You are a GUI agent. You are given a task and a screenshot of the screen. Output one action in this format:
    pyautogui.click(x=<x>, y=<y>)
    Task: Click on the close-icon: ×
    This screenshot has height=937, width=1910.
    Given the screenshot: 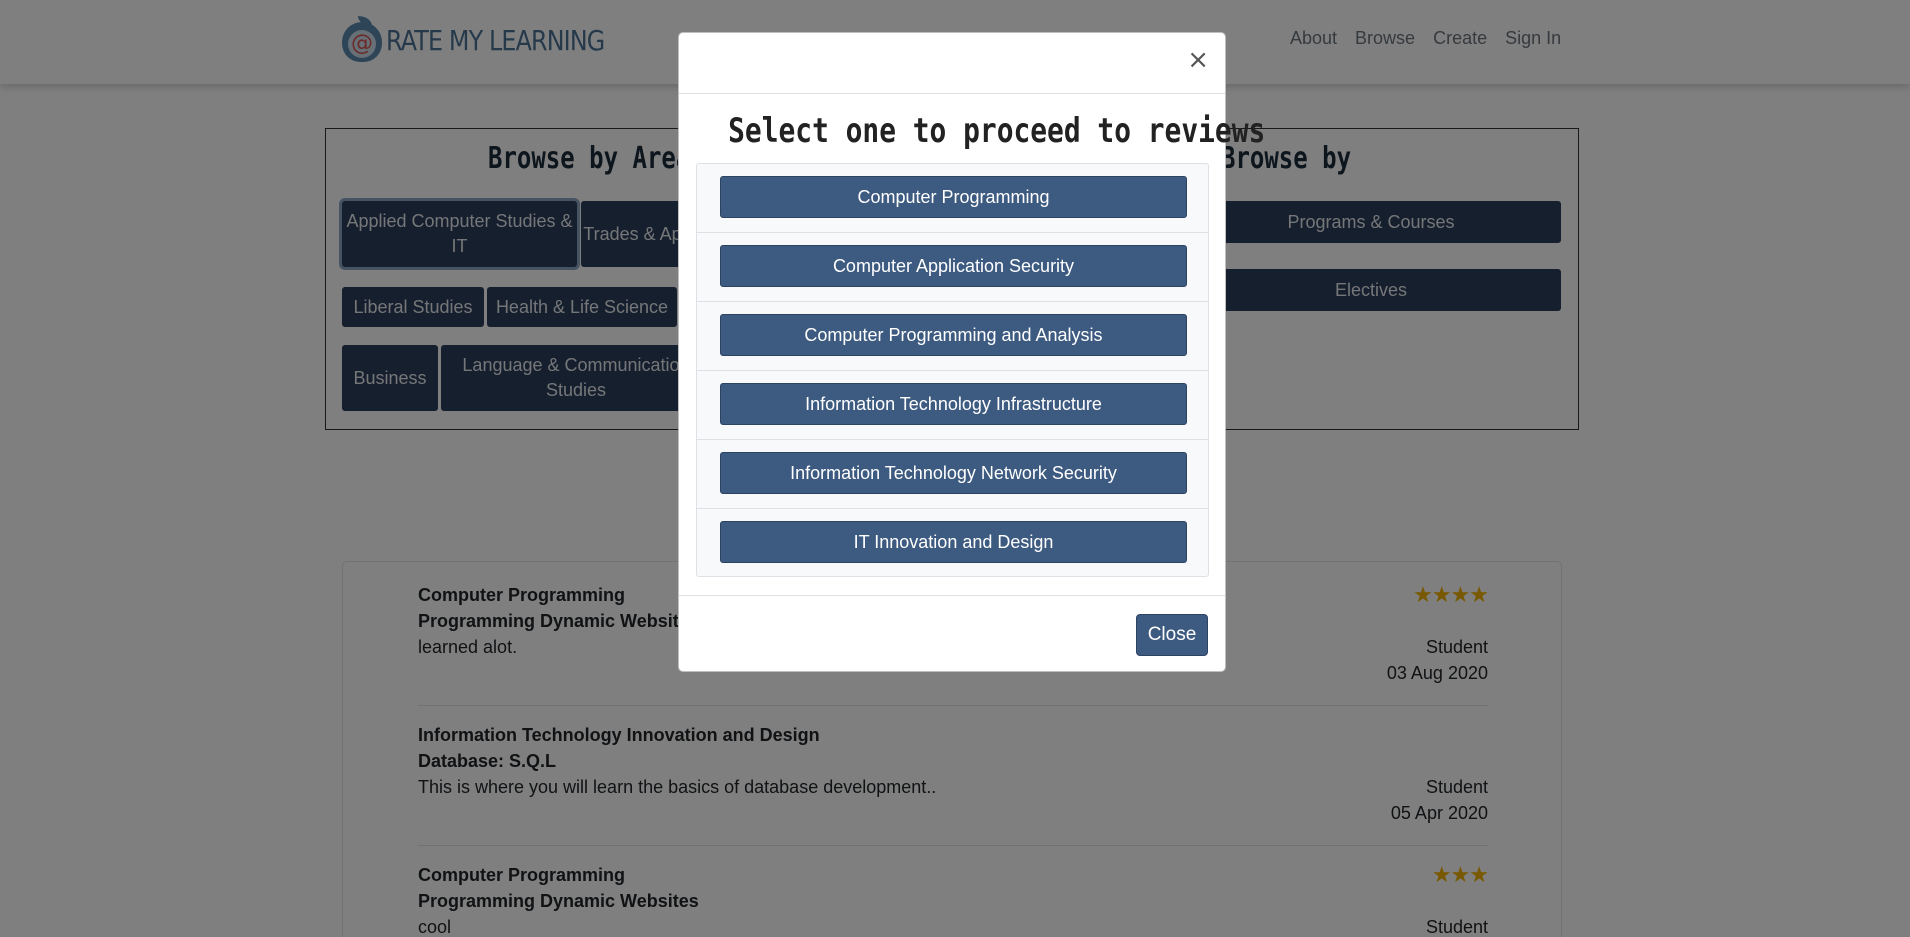 What is the action you would take?
    pyautogui.click(x=1198, y=60)
    